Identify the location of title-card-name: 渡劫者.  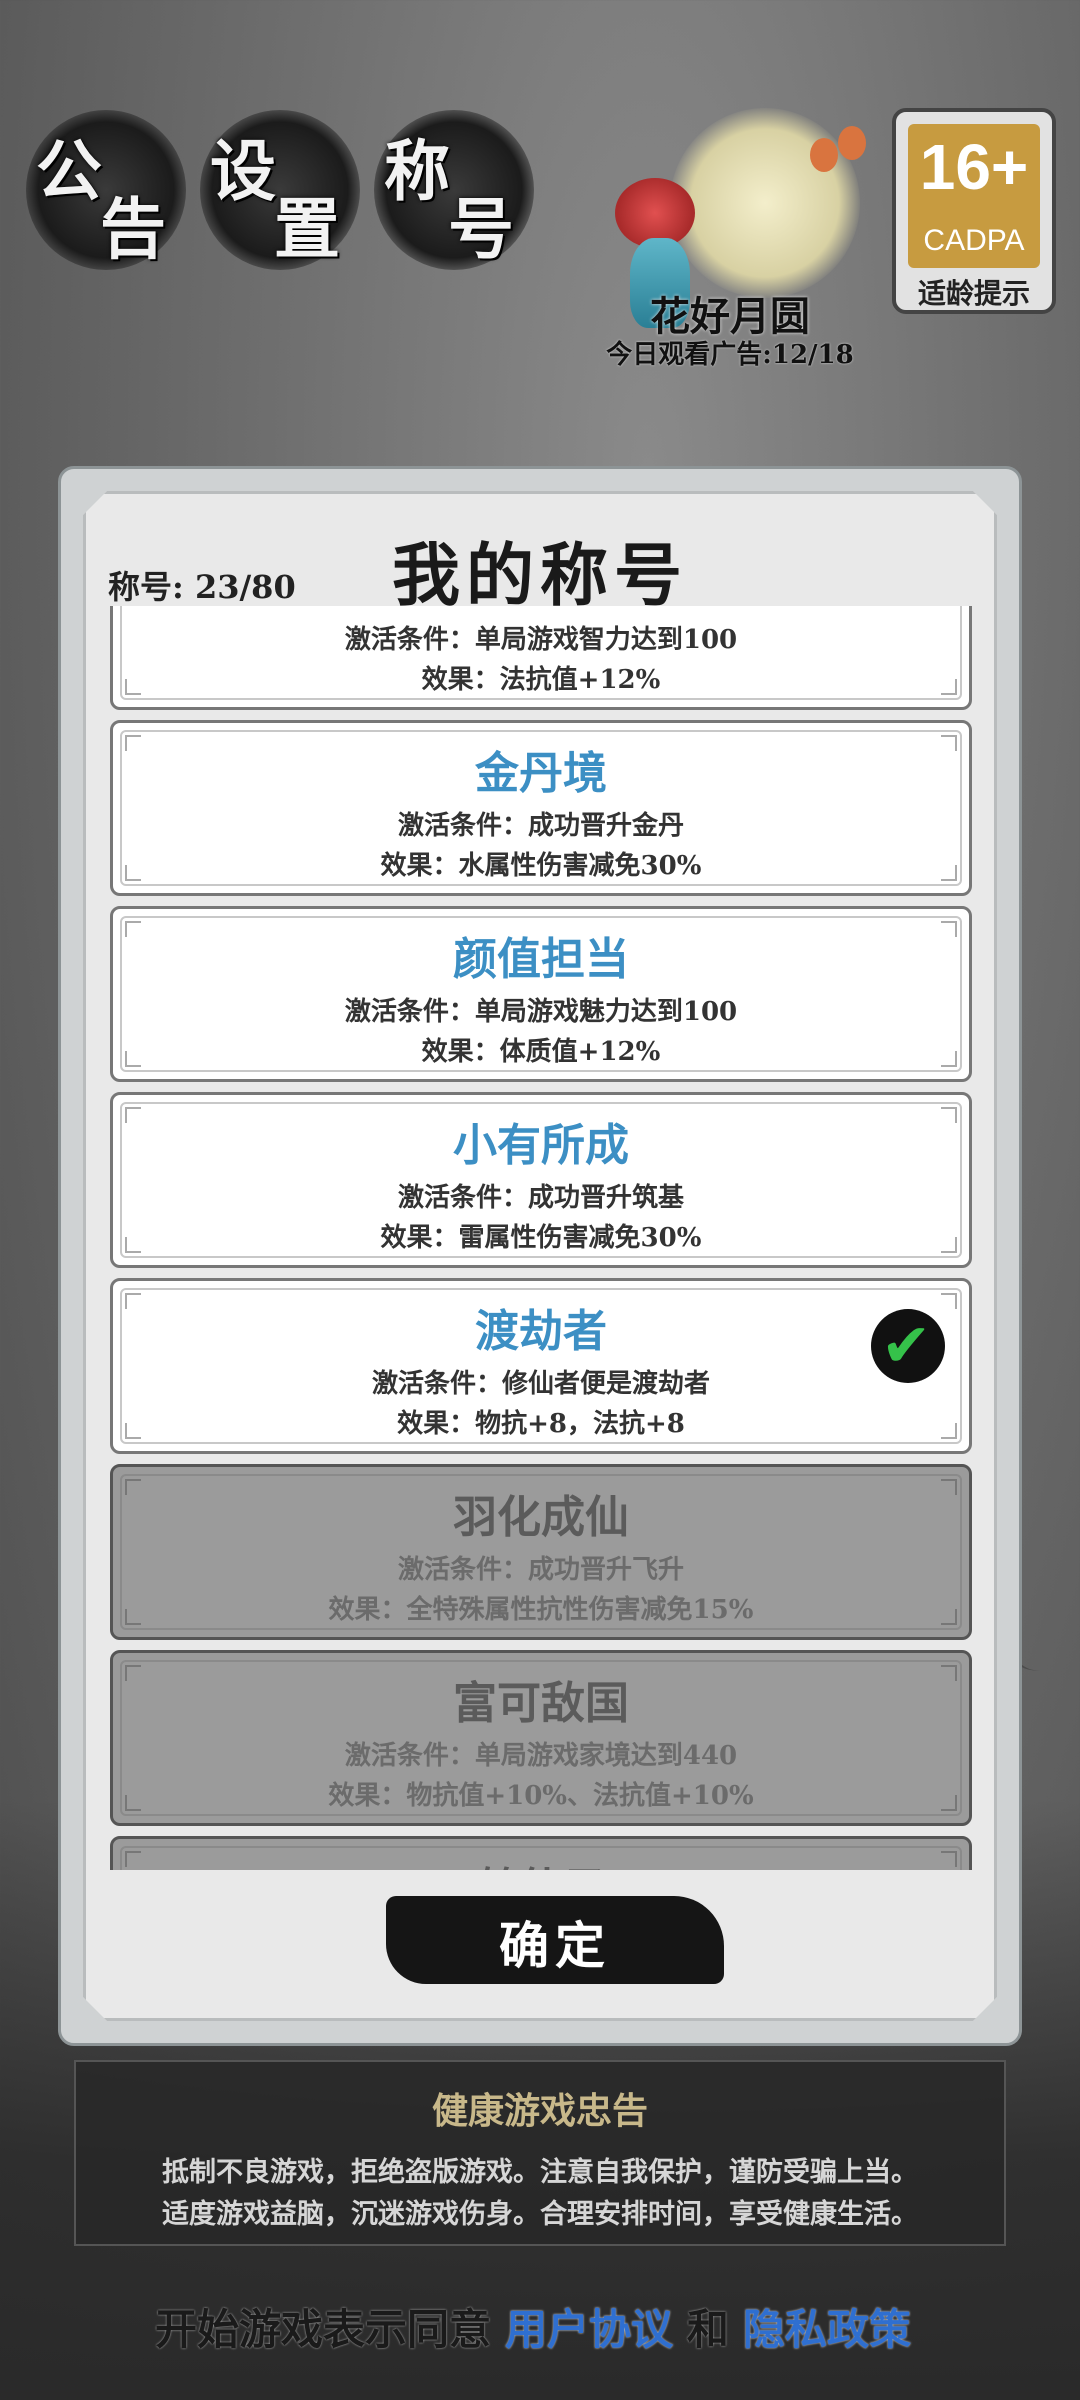
(541, 1331).